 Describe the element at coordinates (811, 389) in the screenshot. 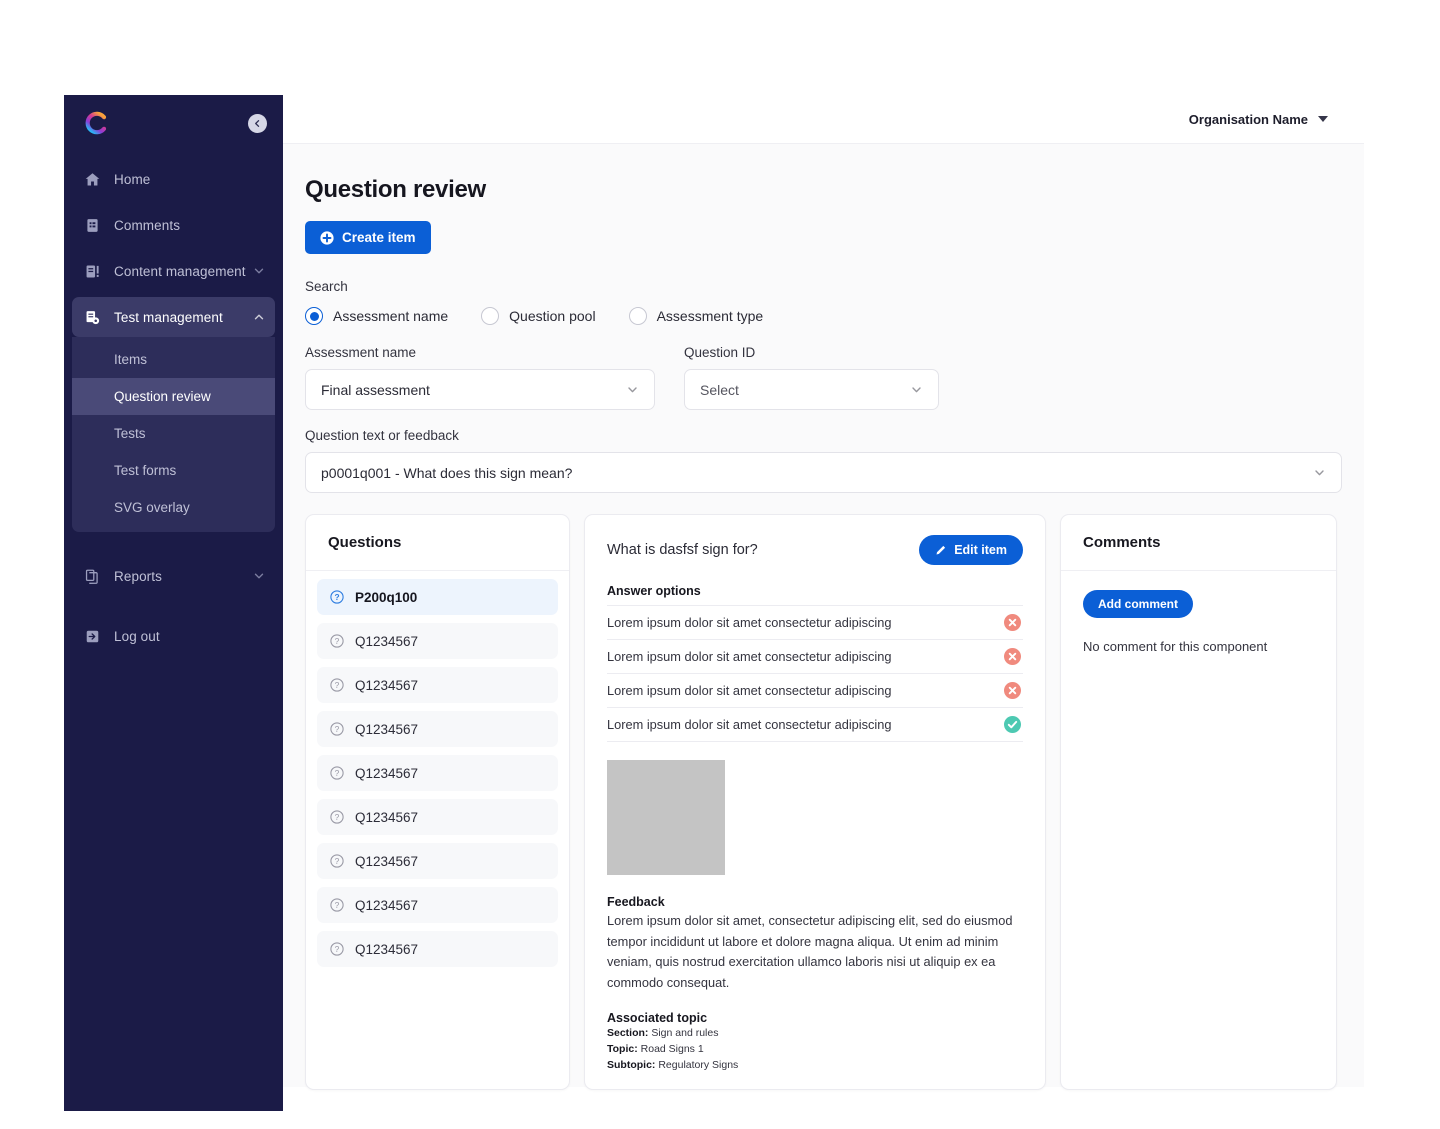

I see `question-id-select: Select` at that location.